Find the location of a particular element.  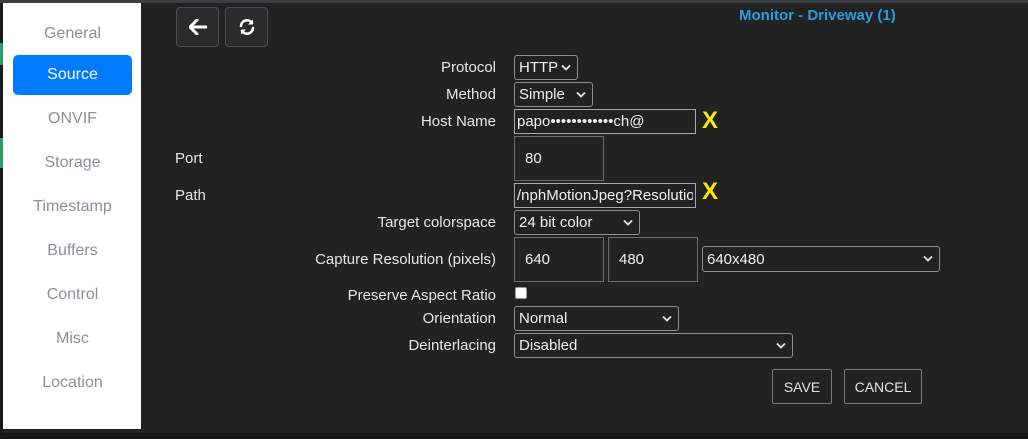

protocol-select: HTTP is located at coordinates (546, 67).